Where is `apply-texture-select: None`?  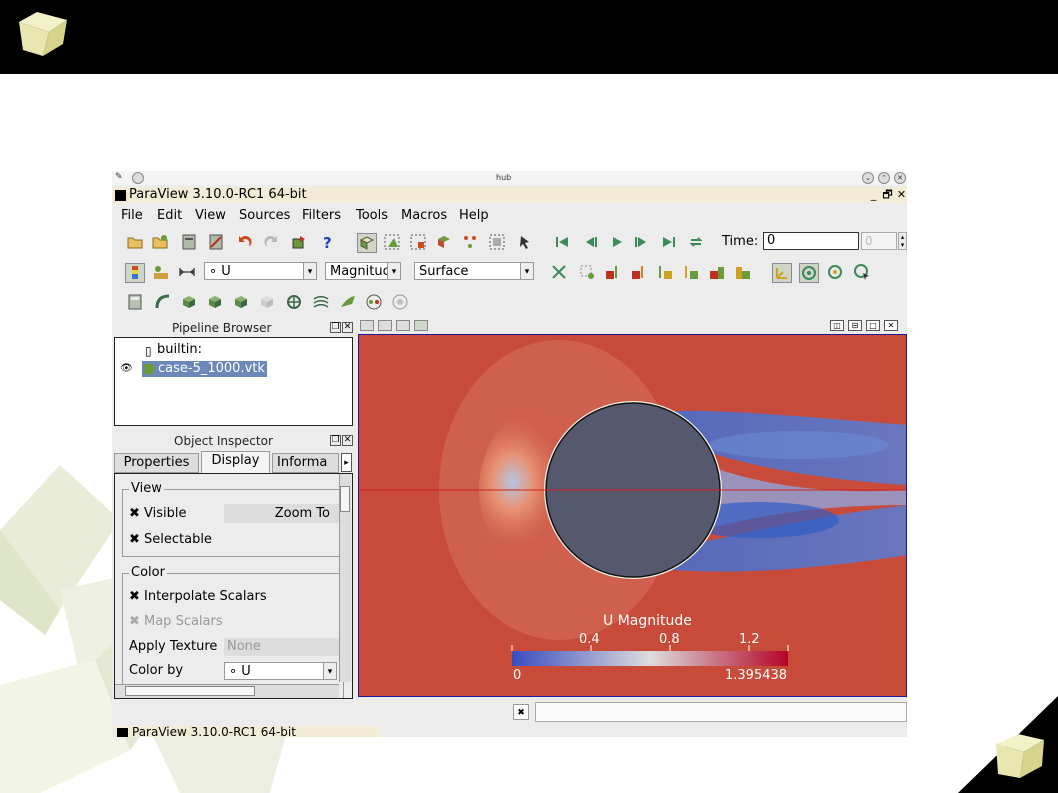
apply-texture-select: None is located at coordinates (283, 647).